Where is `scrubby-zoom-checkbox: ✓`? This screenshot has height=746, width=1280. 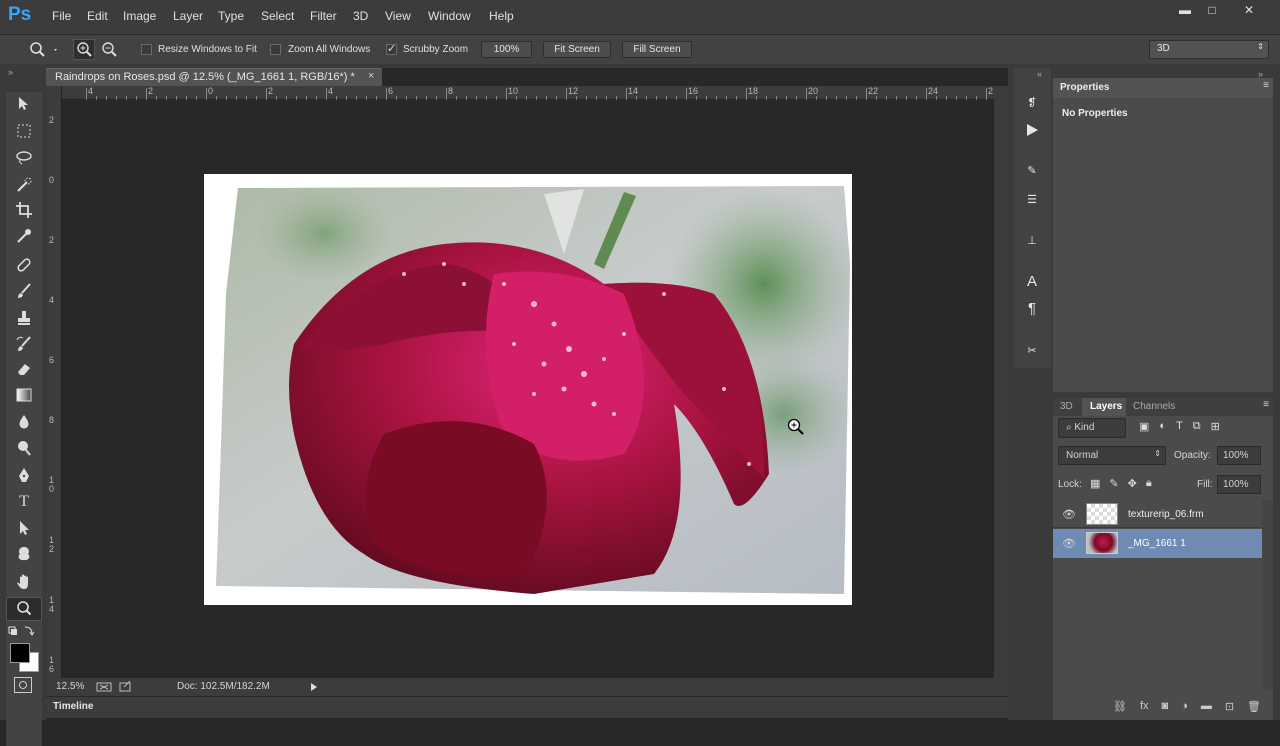 scrubby-zoom-checkbox: ✓ is located at coordinates (391, 49).